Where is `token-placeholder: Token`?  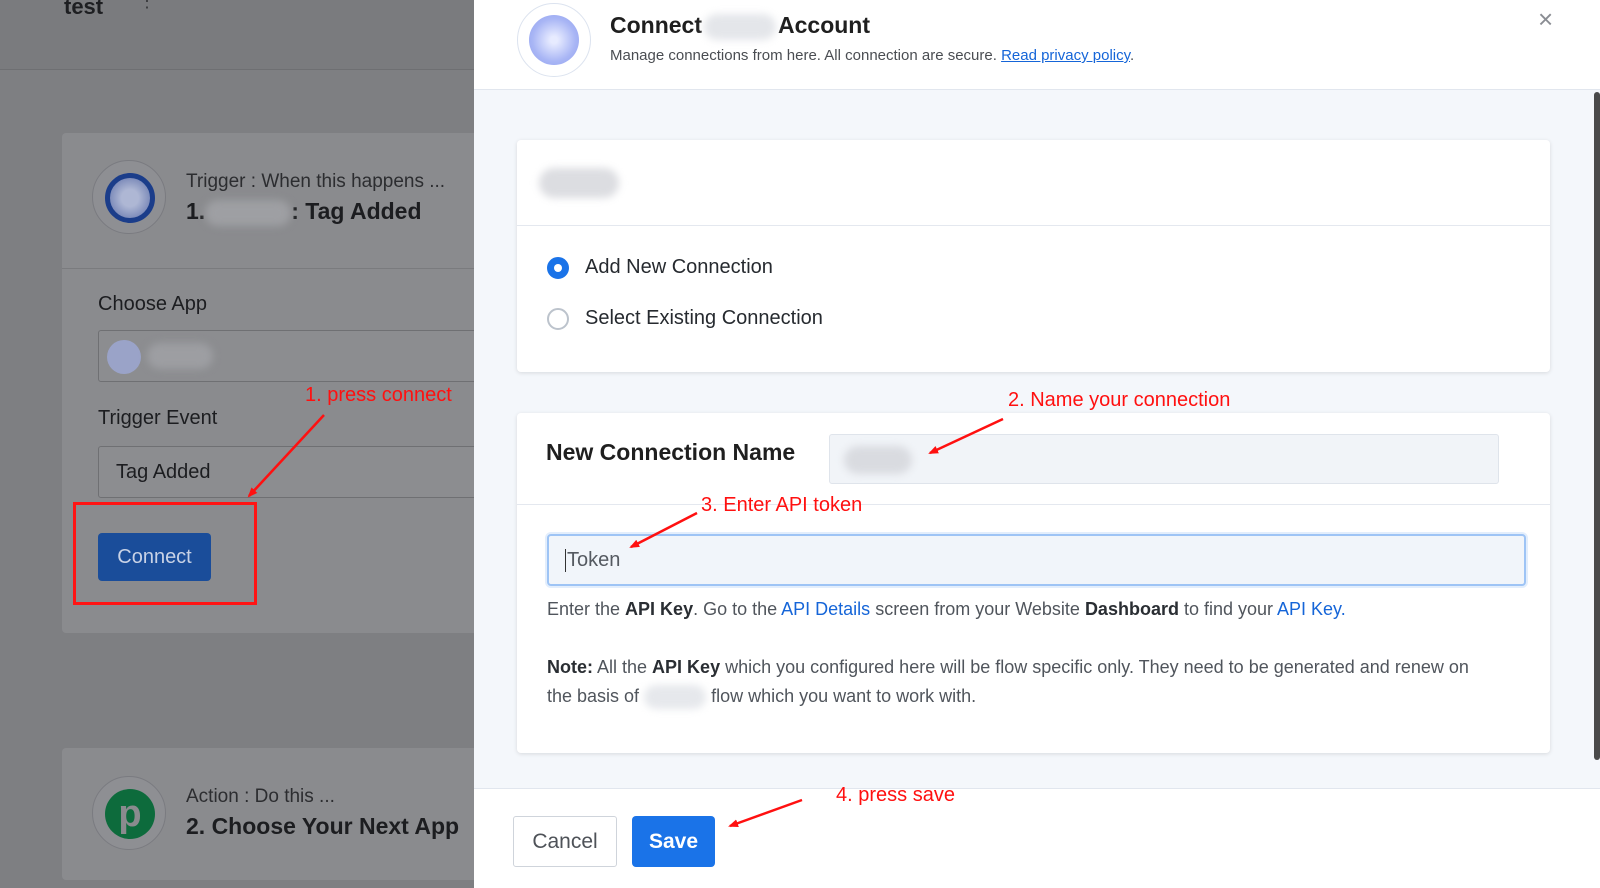 token-placeholder: Token is located at coordinates (593, 560).